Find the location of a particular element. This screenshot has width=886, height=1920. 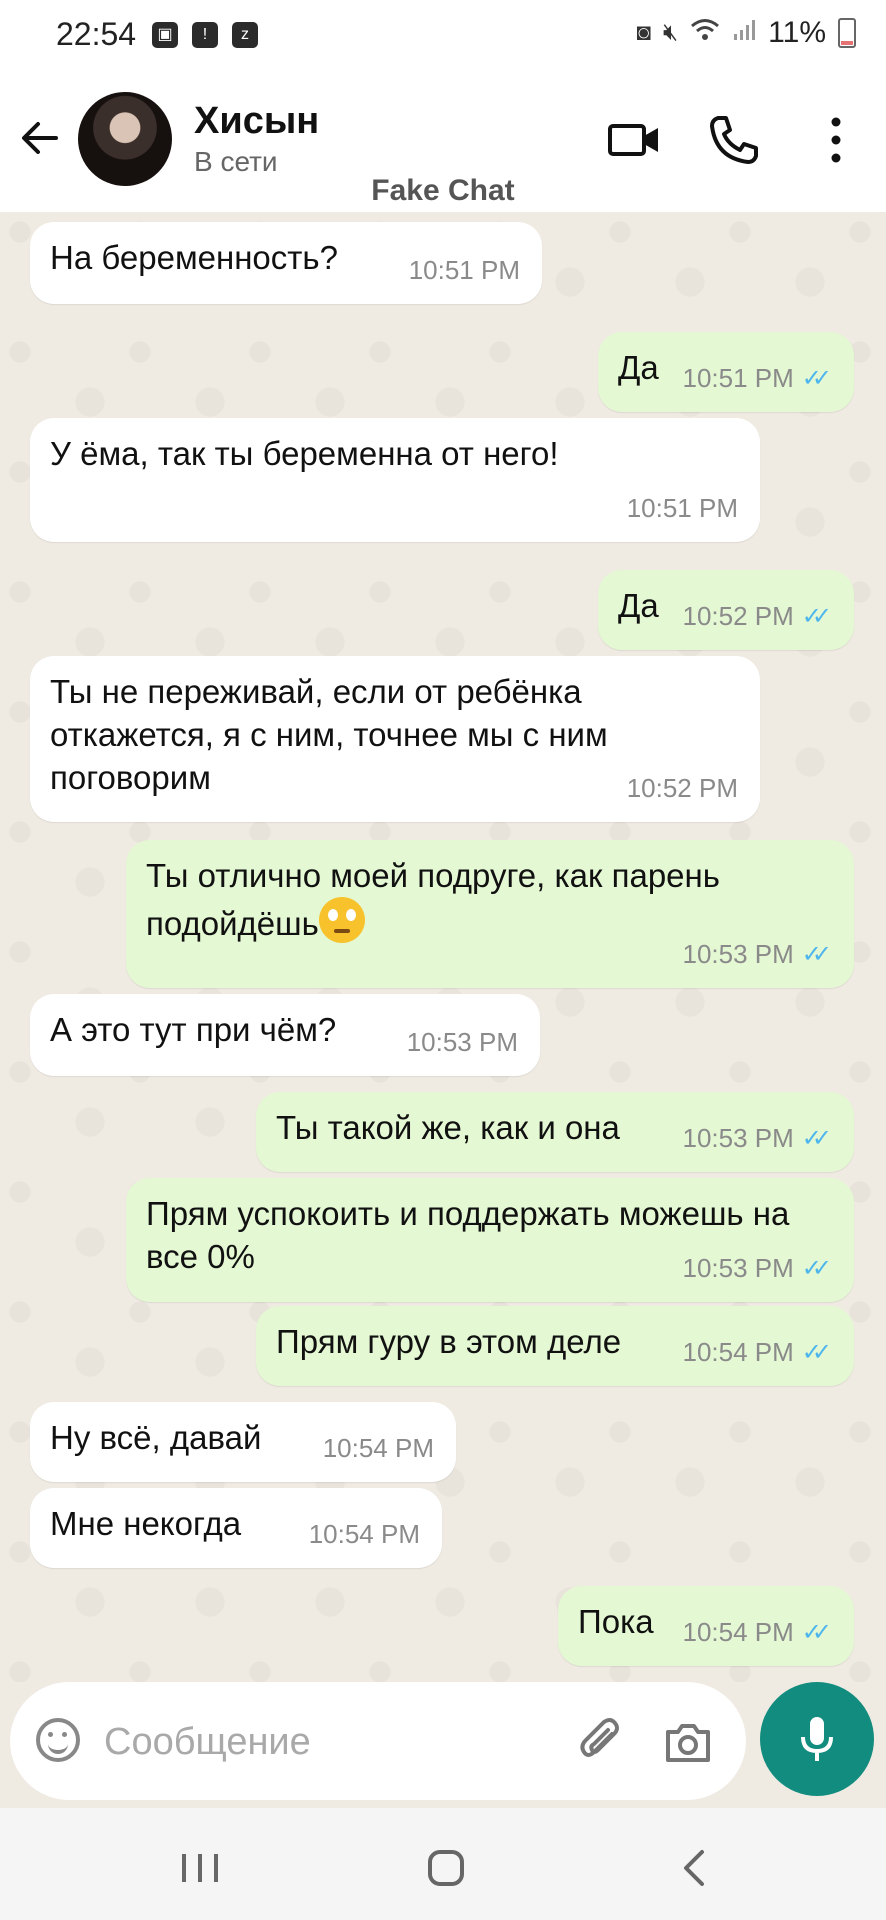

microphone-icon is located at coordinates (817, 1739).